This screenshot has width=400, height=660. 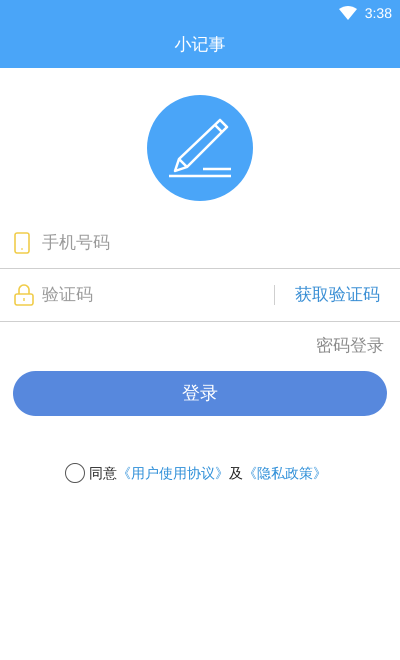 What do you see at coordinates (378, 13) in the screenshot?
I see `status-time: 3:38` at bounding box center [378, 13].